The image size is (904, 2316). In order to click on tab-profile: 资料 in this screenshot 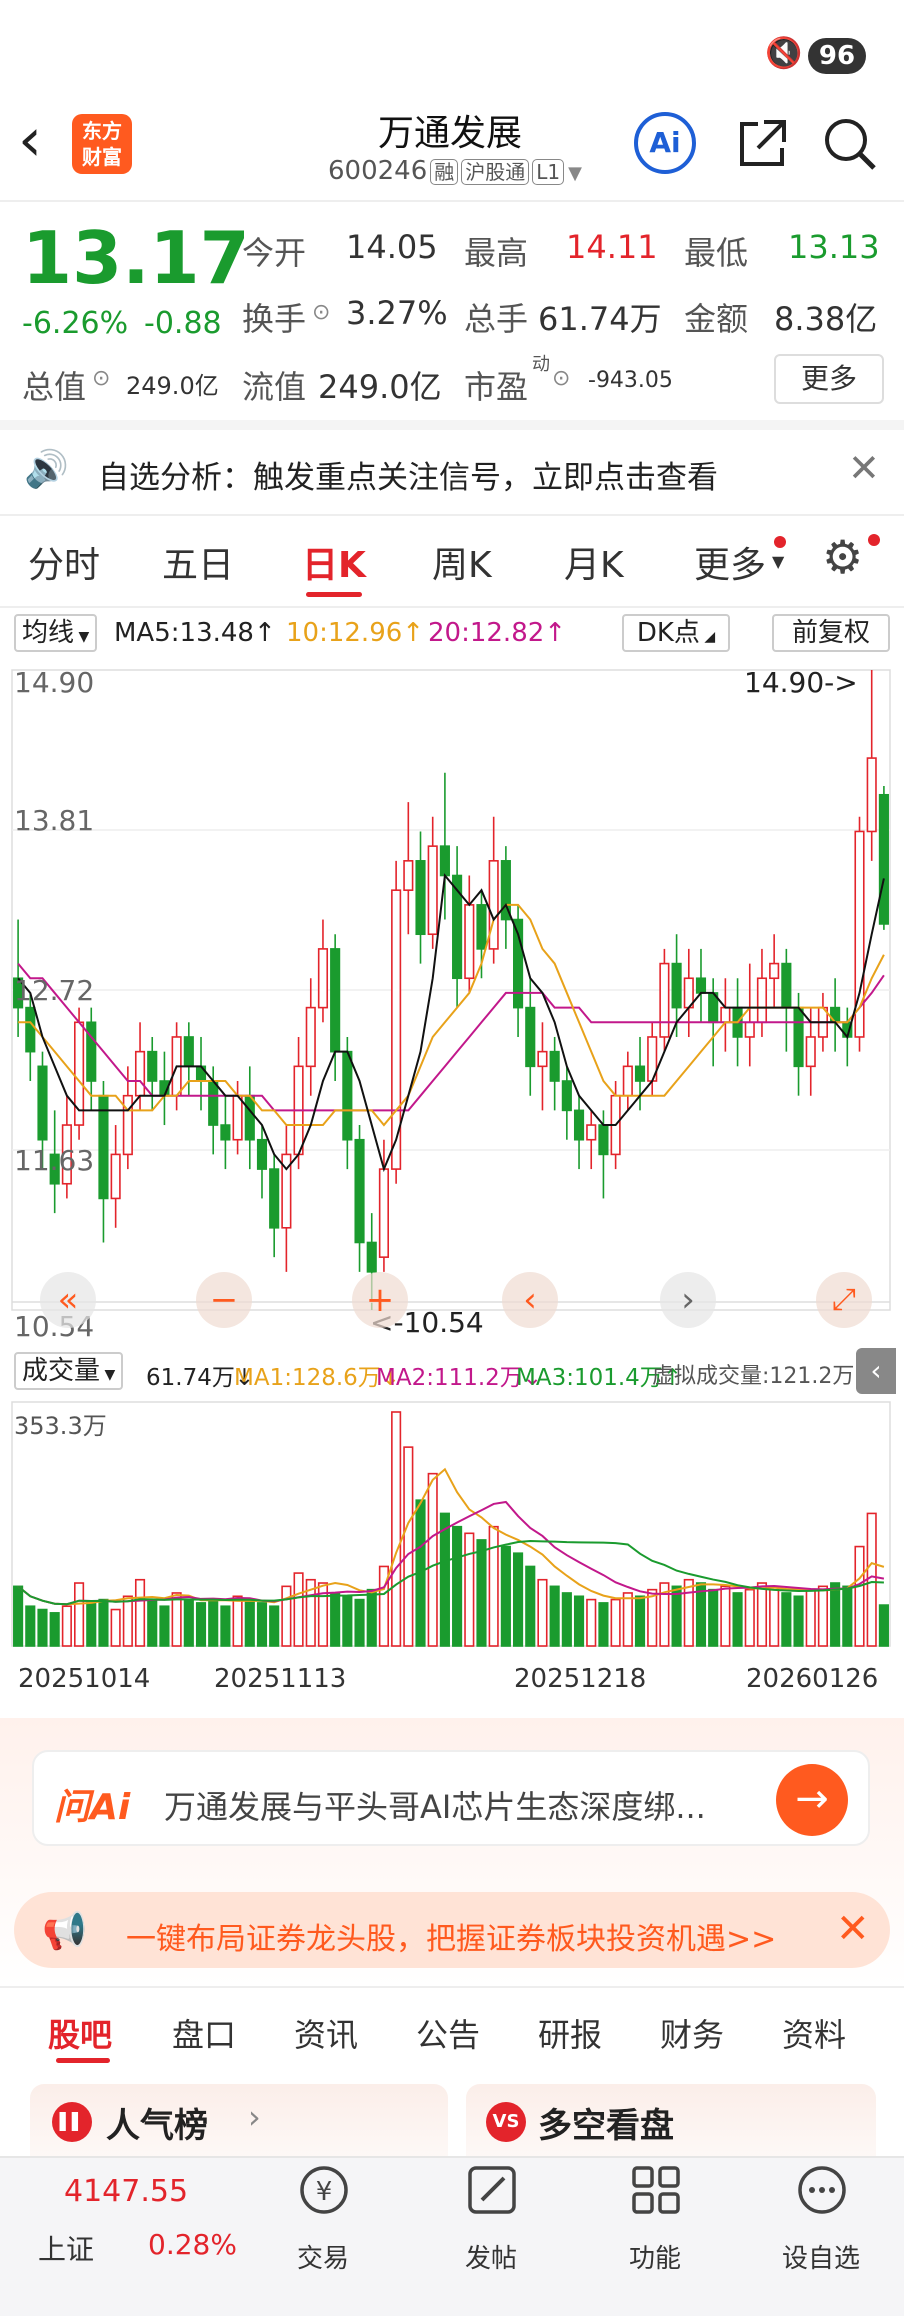, I will do `click(814, 2033)`.